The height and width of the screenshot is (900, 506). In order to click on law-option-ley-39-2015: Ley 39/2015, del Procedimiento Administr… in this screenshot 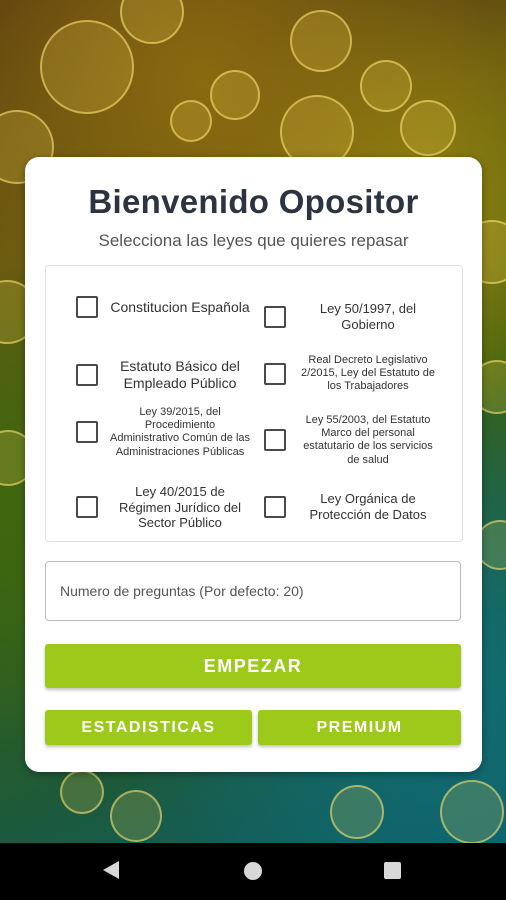, I will do `click(163, 432)`.